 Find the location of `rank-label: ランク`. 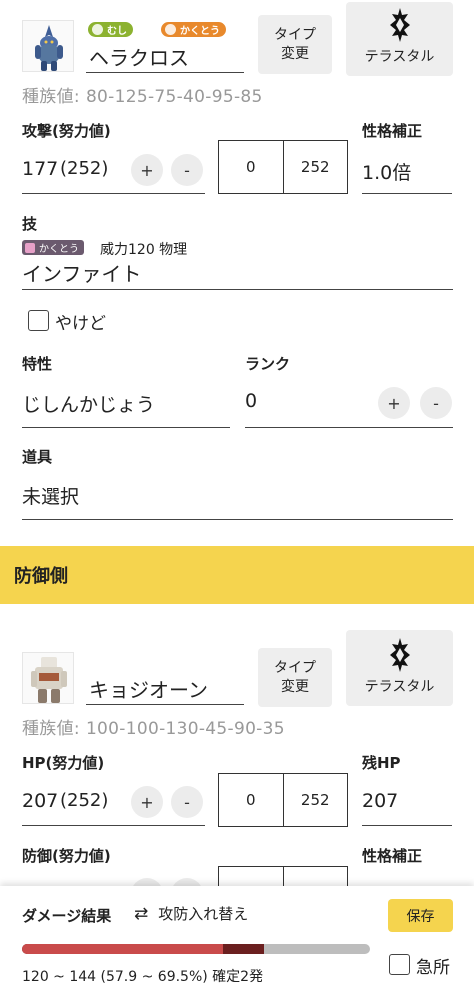

rank-label: ランク is located at coordinates (268, 364).